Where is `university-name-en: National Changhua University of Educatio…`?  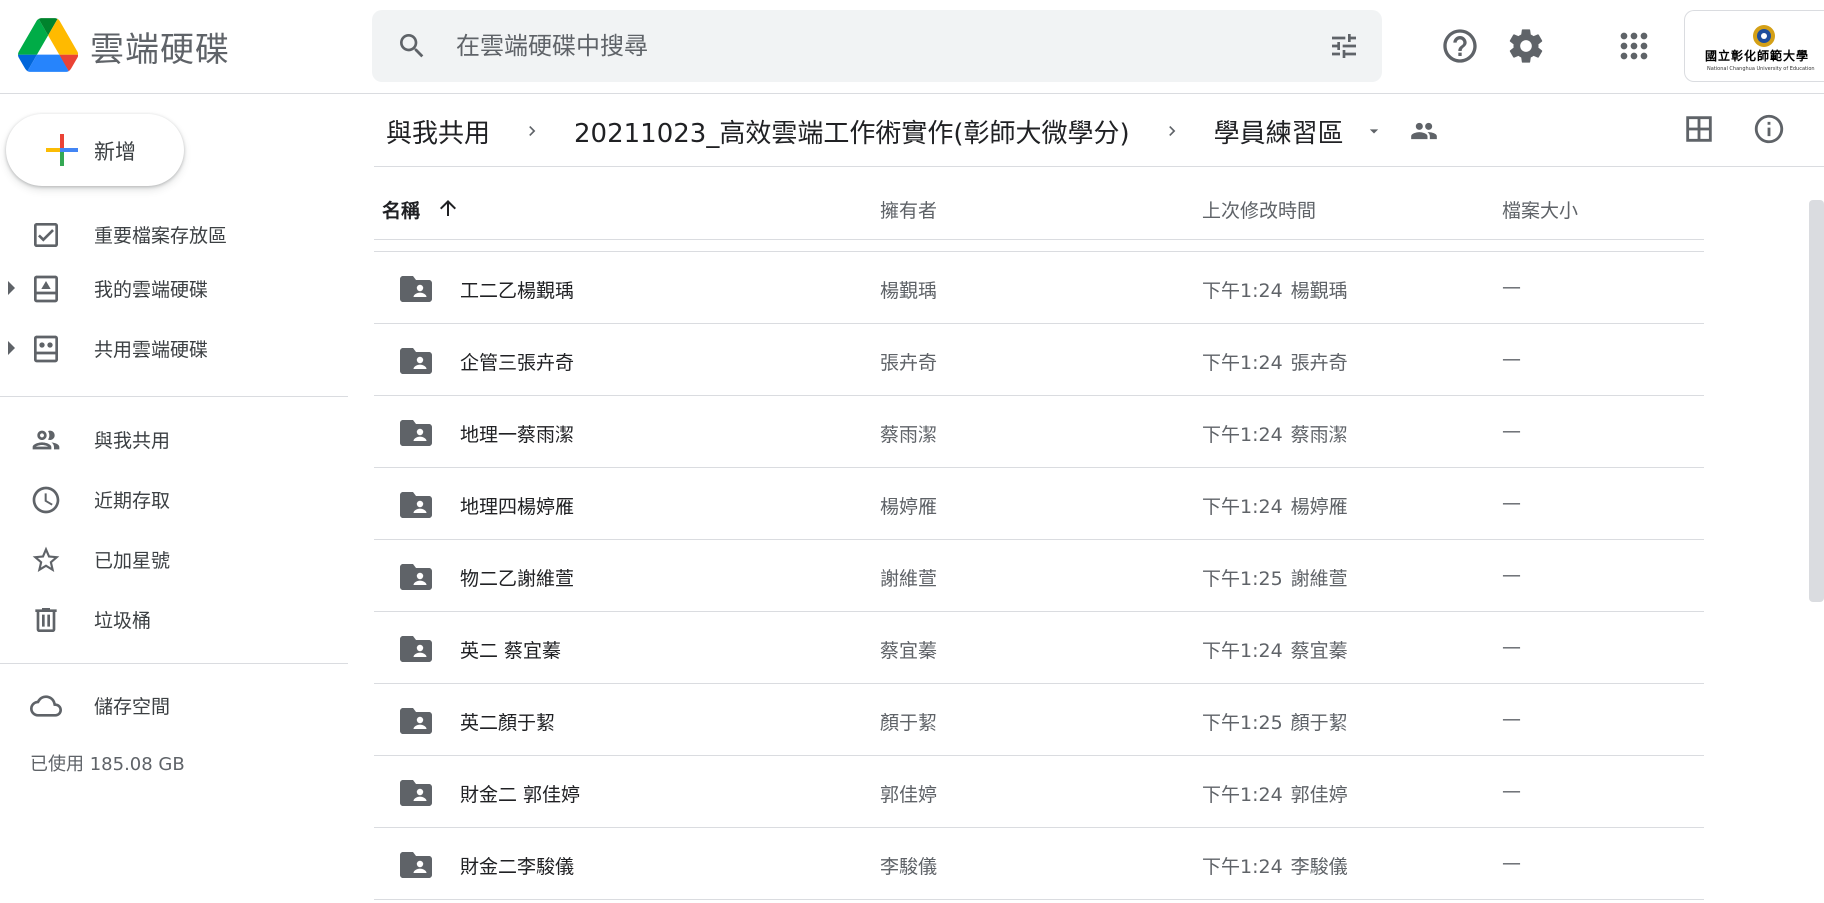
university-name-en: National Changhua University of Educatio… is located at coordinates (1761, 69).